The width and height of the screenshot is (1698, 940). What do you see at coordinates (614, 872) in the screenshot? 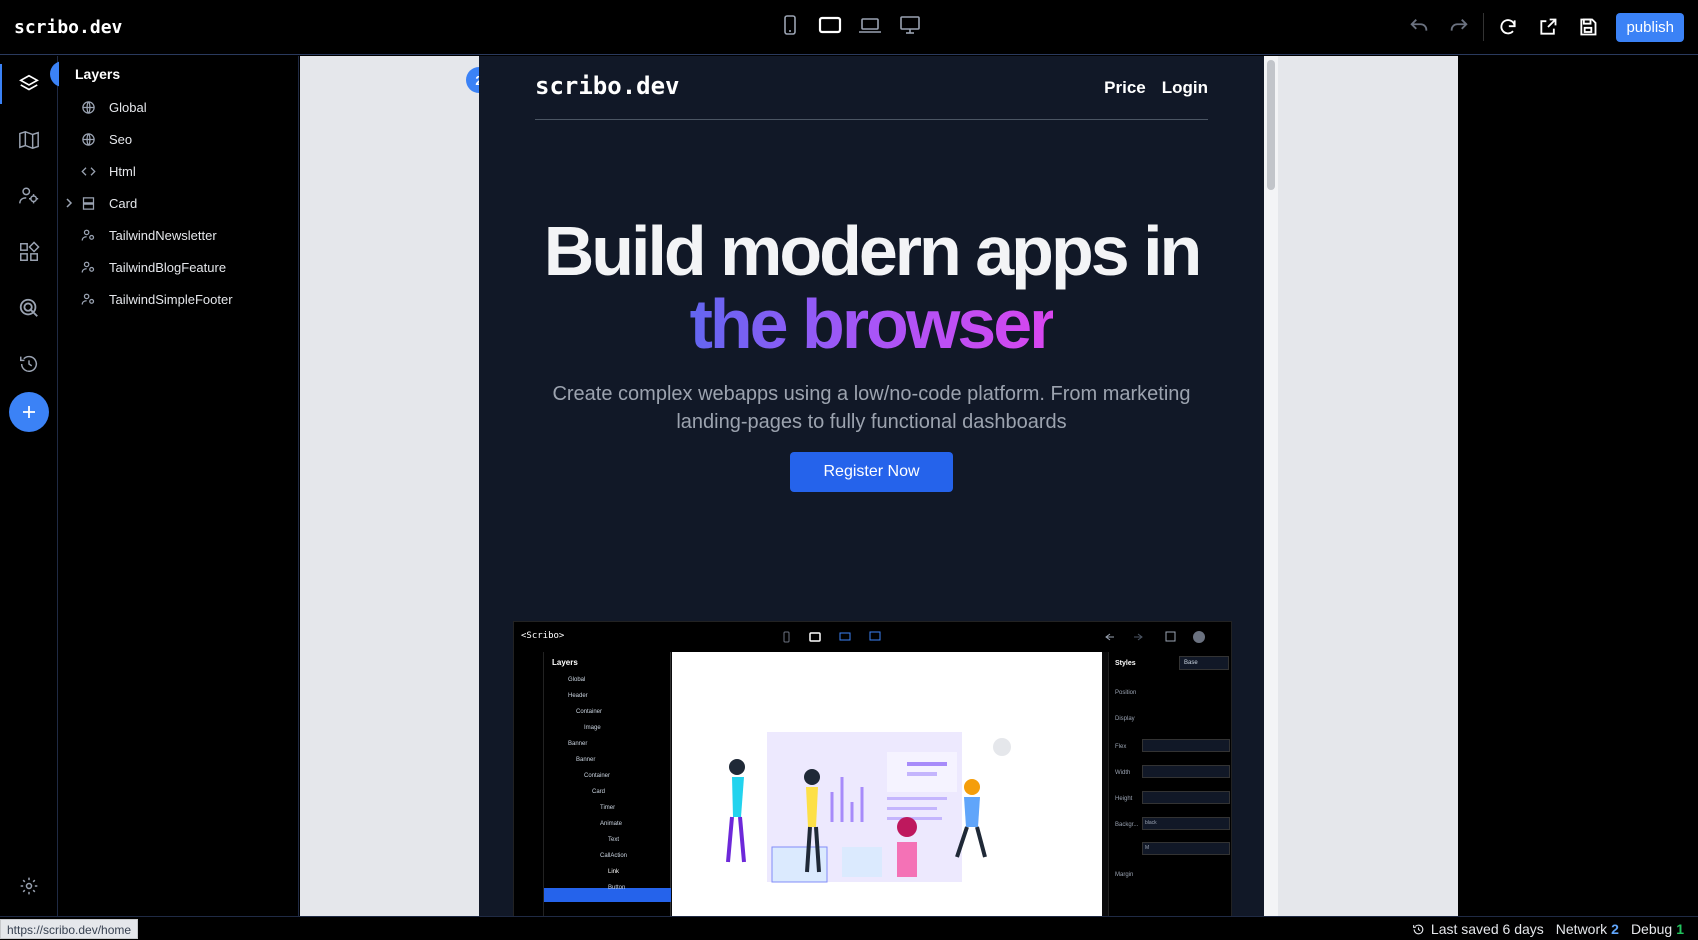
I see `preview-tree-item: Link` at bounding box center [614, 872].